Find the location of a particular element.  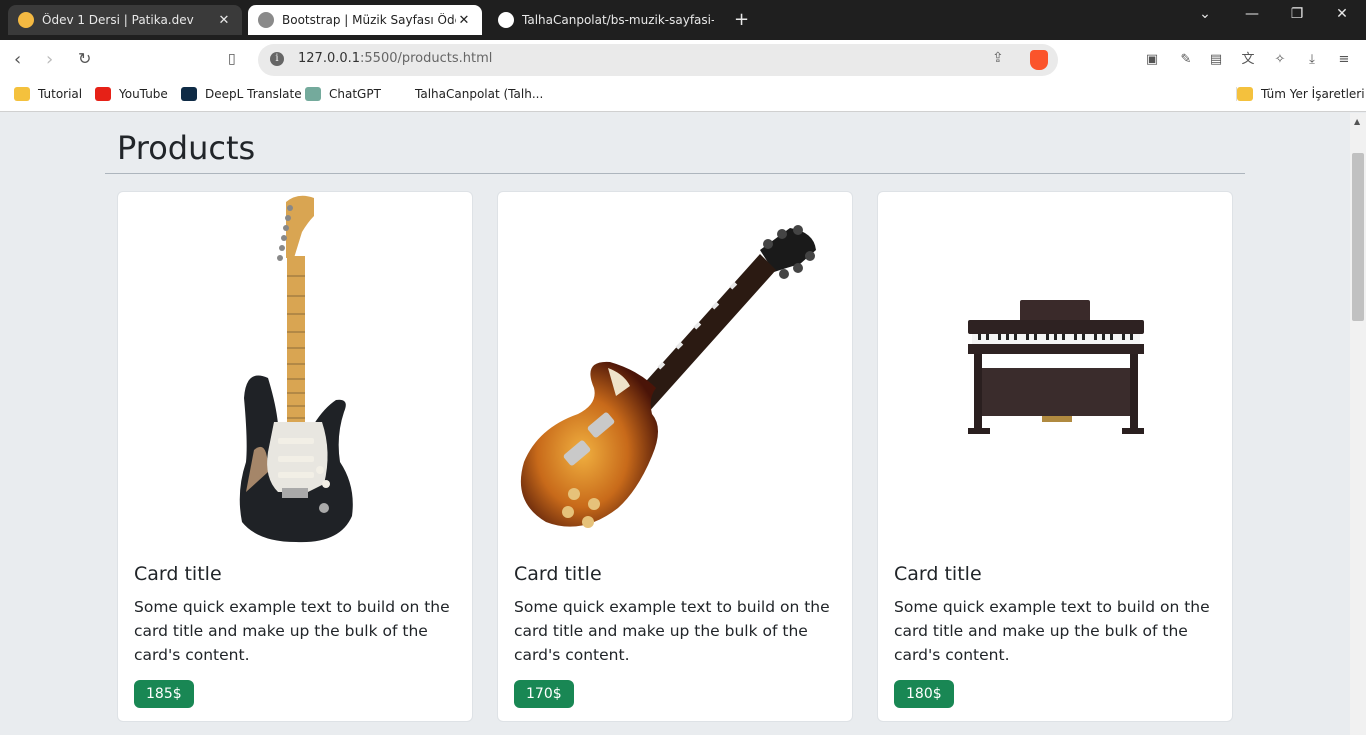

price-badge: 170$ is located at coordinates (544, 694).